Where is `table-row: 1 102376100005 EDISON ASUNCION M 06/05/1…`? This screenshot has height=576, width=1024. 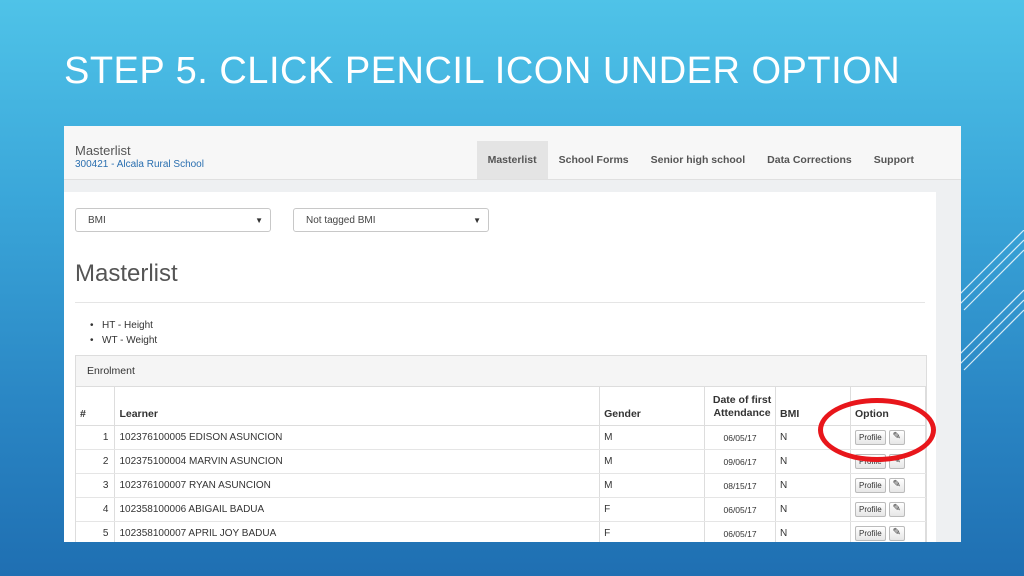
table-row: 1 102376100005 EDISON ASUNCION M 06/05/1… is located at coordinates (501, 437).